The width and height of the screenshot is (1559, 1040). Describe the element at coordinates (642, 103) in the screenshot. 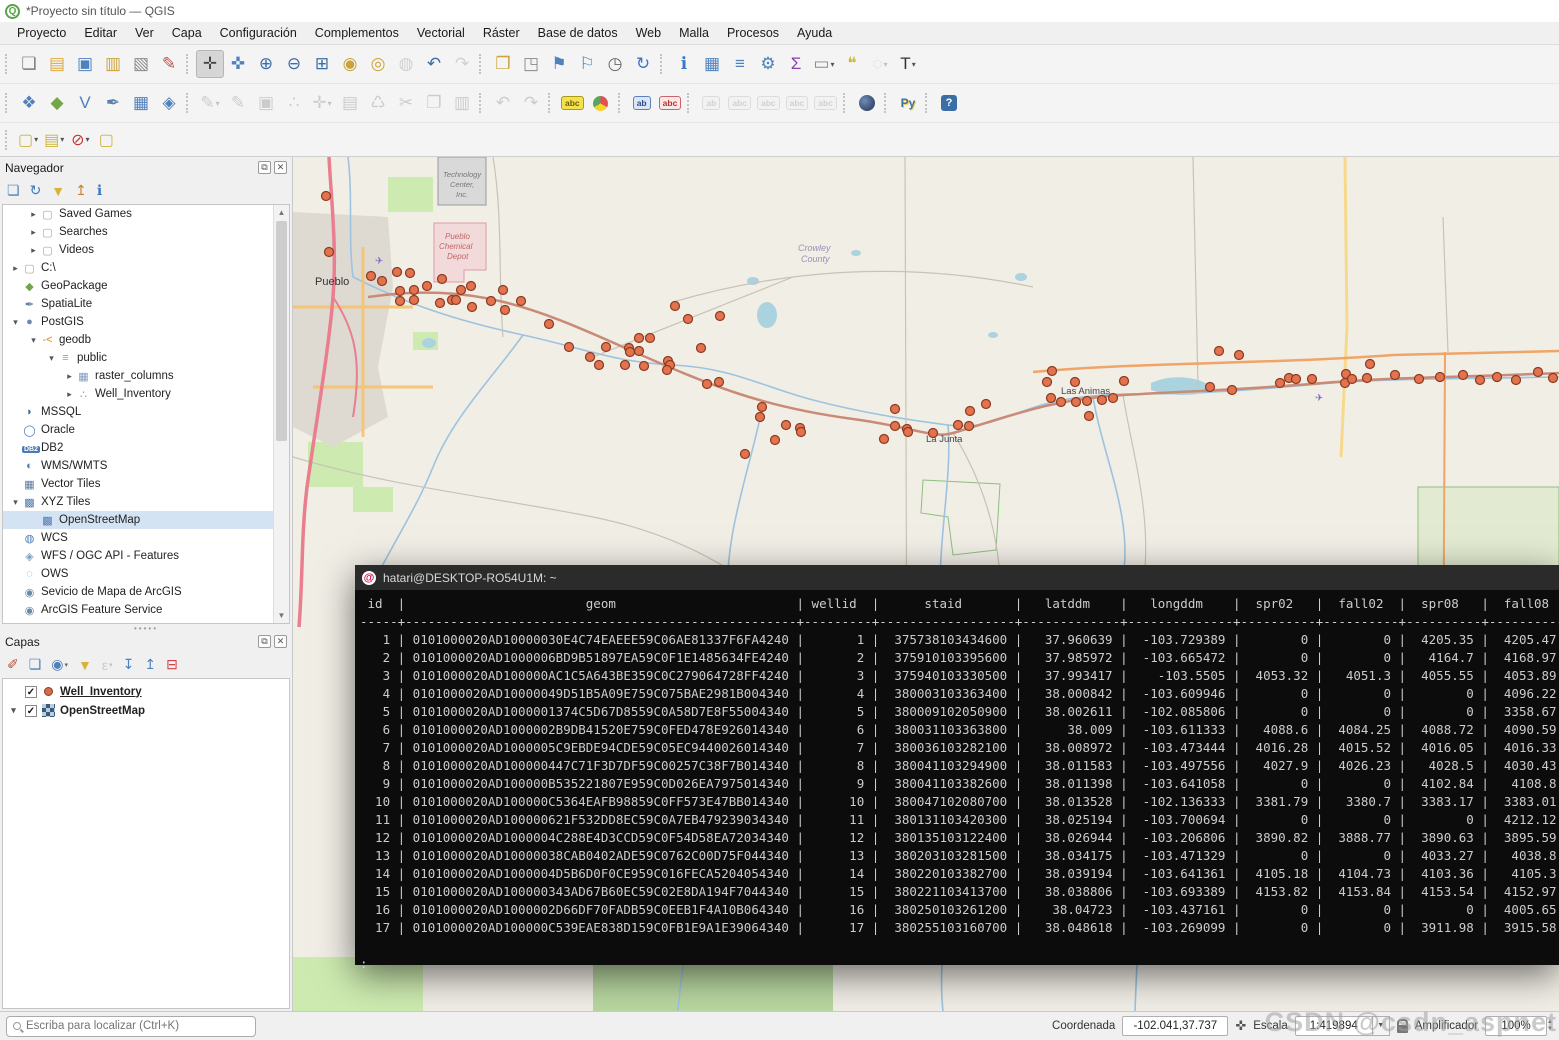

I see `pin-labels-button: ab` at that location.